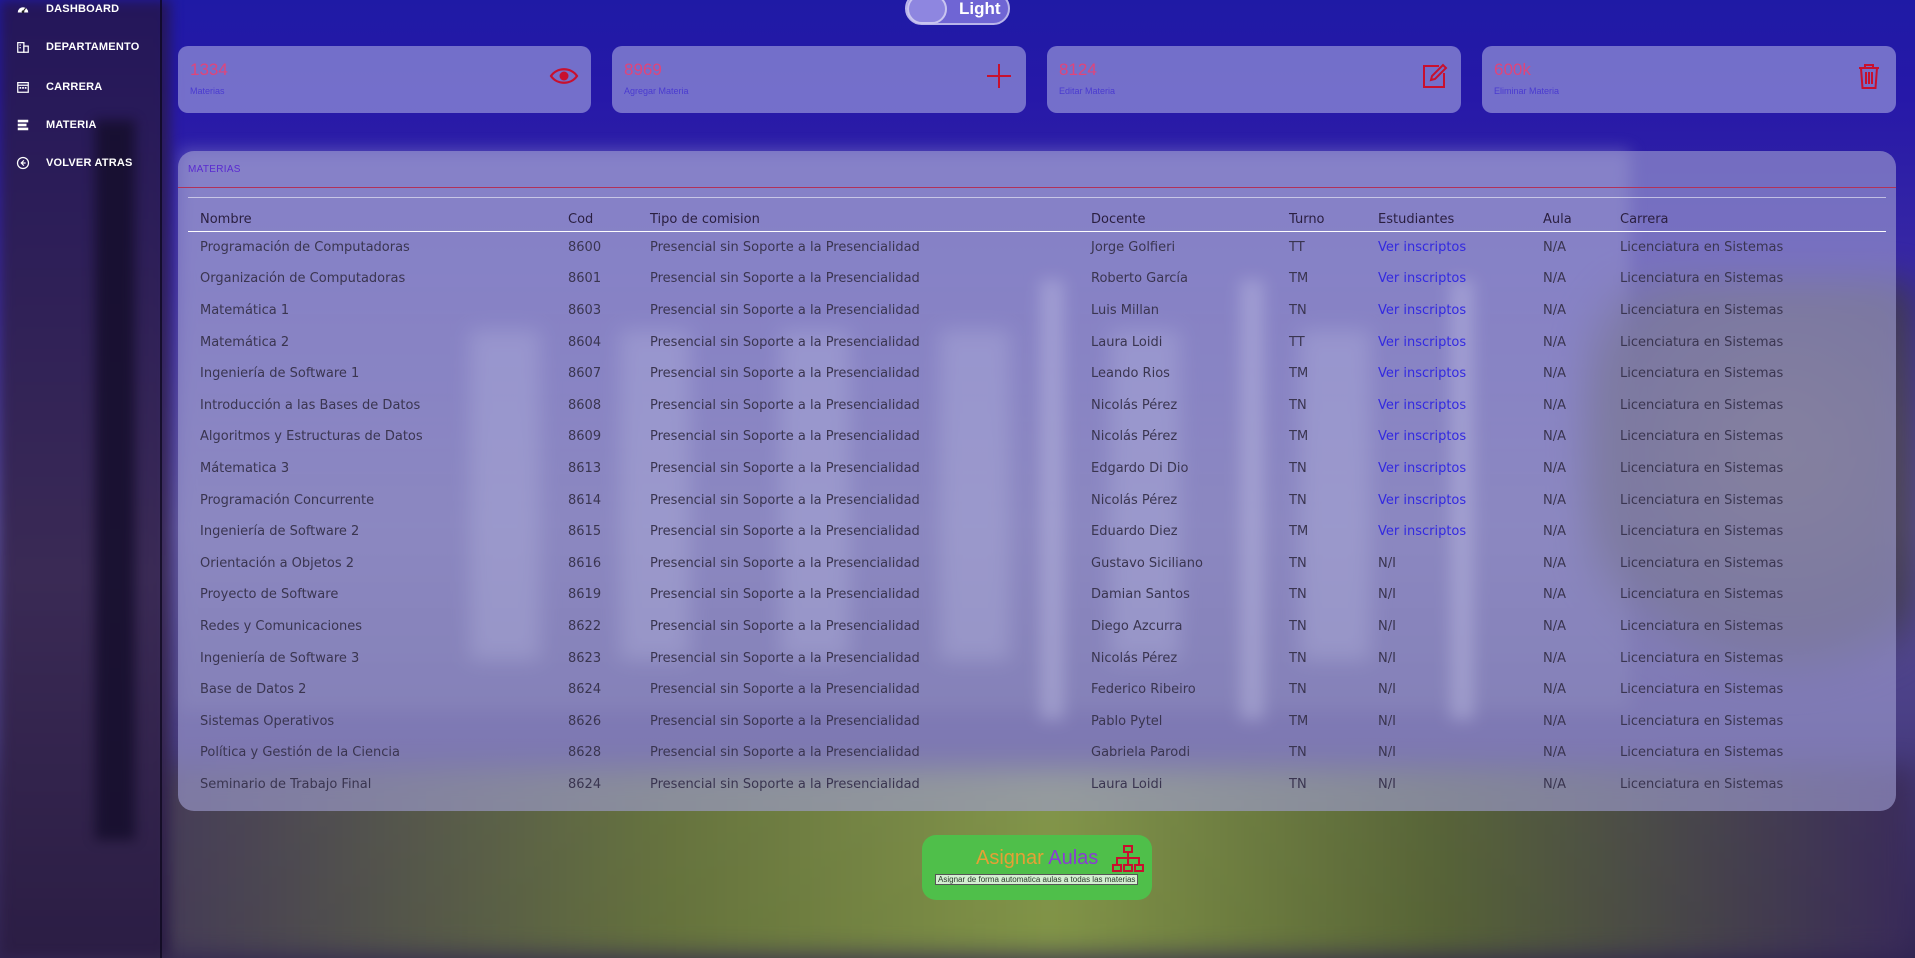  Describe the element at coordinates (1869, 76) in the screenshot. I see `trash-icon` at that location.